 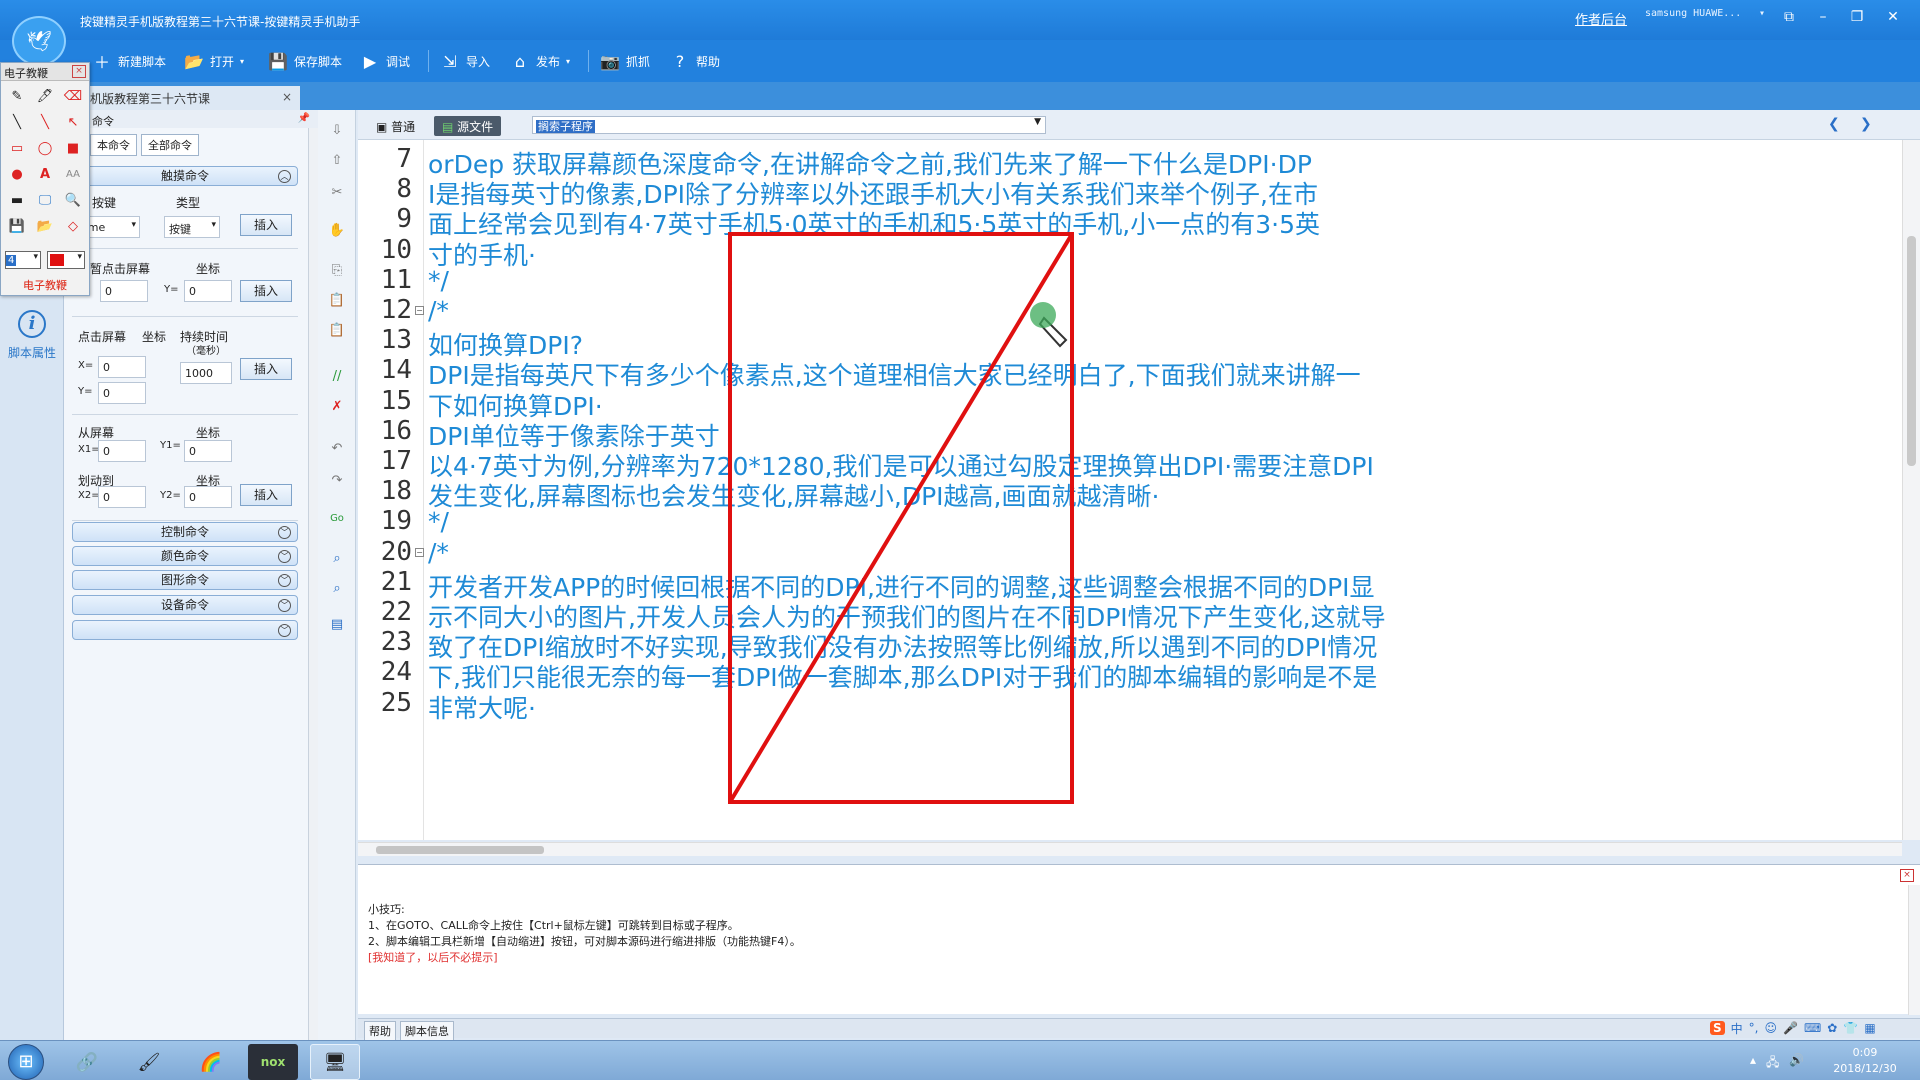 I want to click on comment-icon: //, so click(x=337, y=377).